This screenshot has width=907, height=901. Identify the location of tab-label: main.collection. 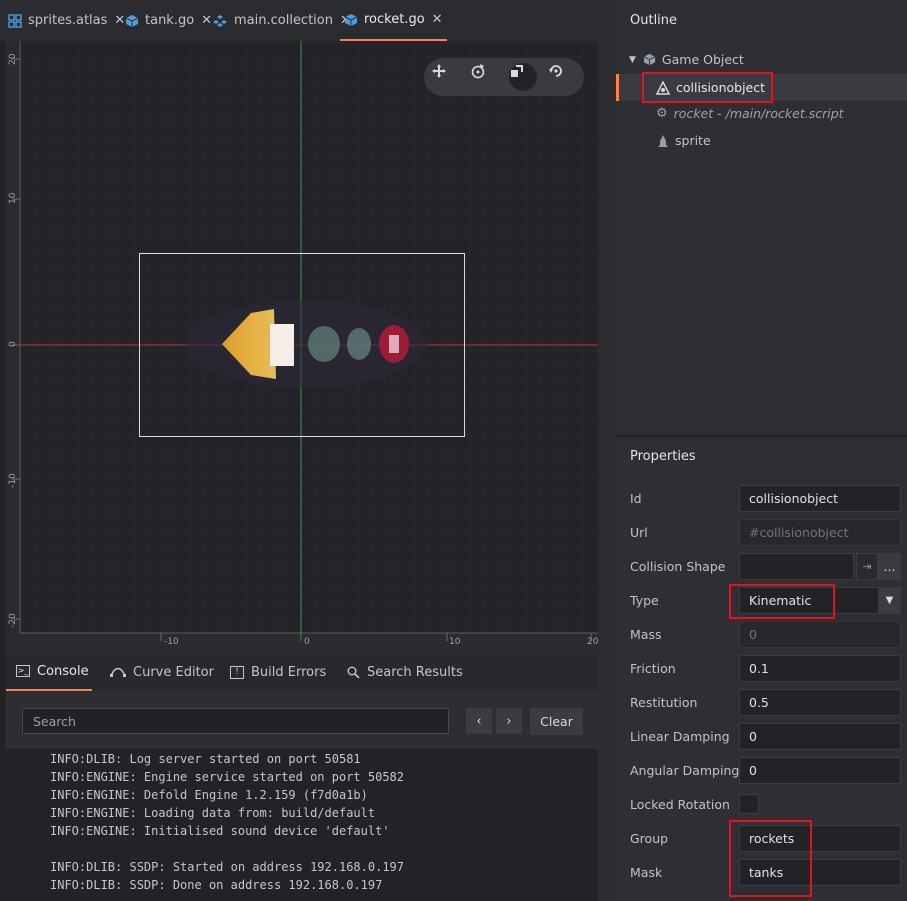
(283, 20).